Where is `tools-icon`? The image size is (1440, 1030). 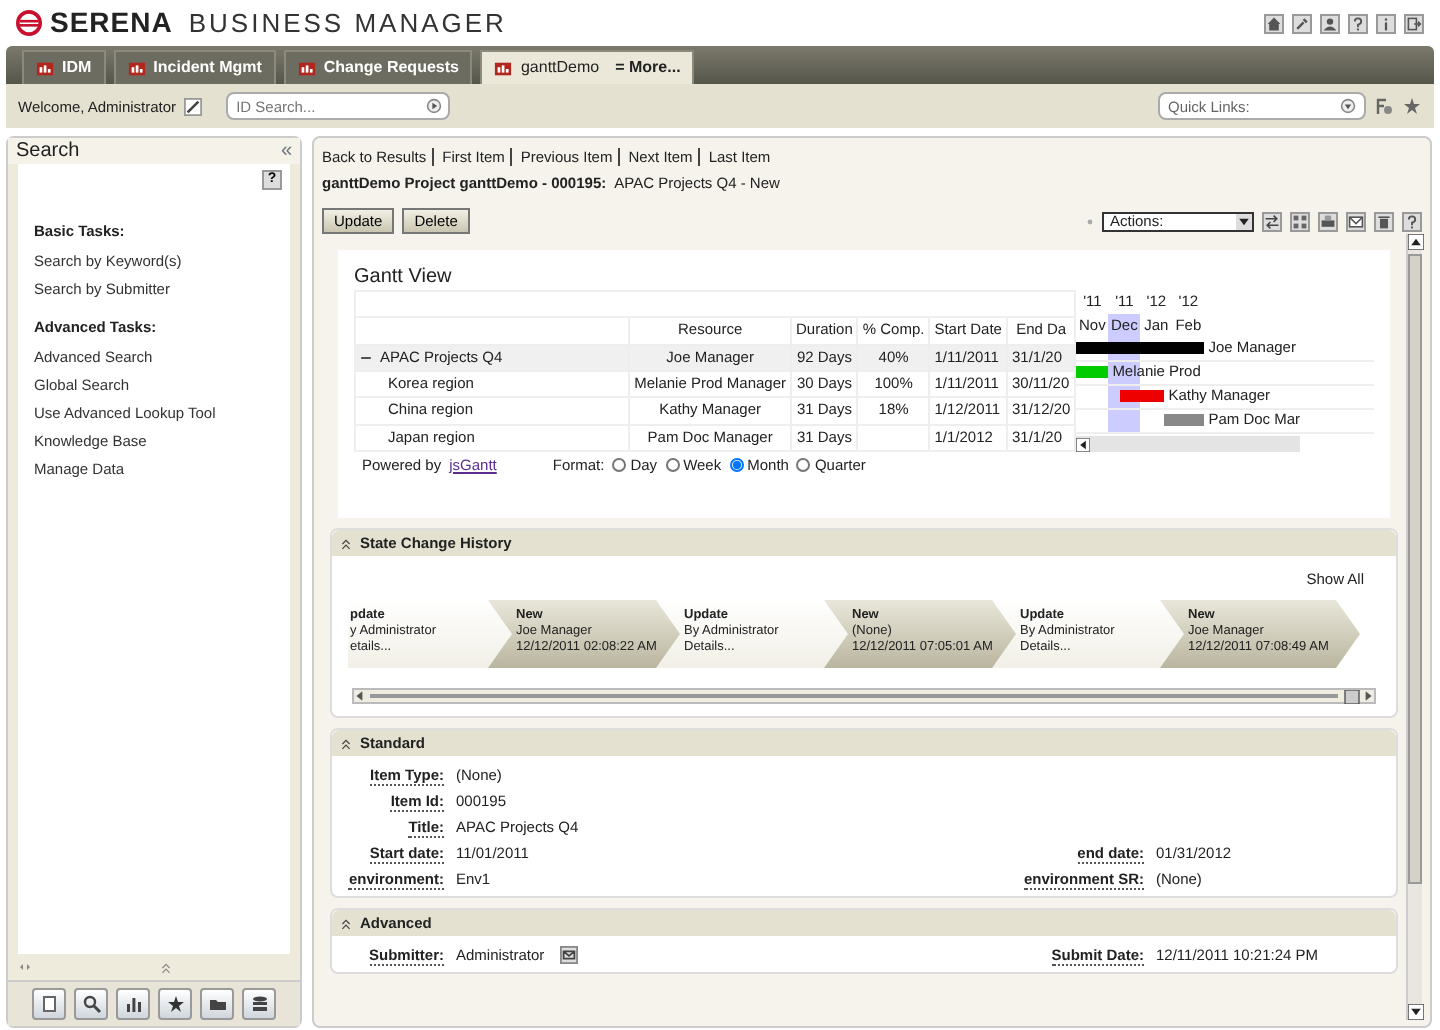 tools-icon is located at coordinates (1302, 23).